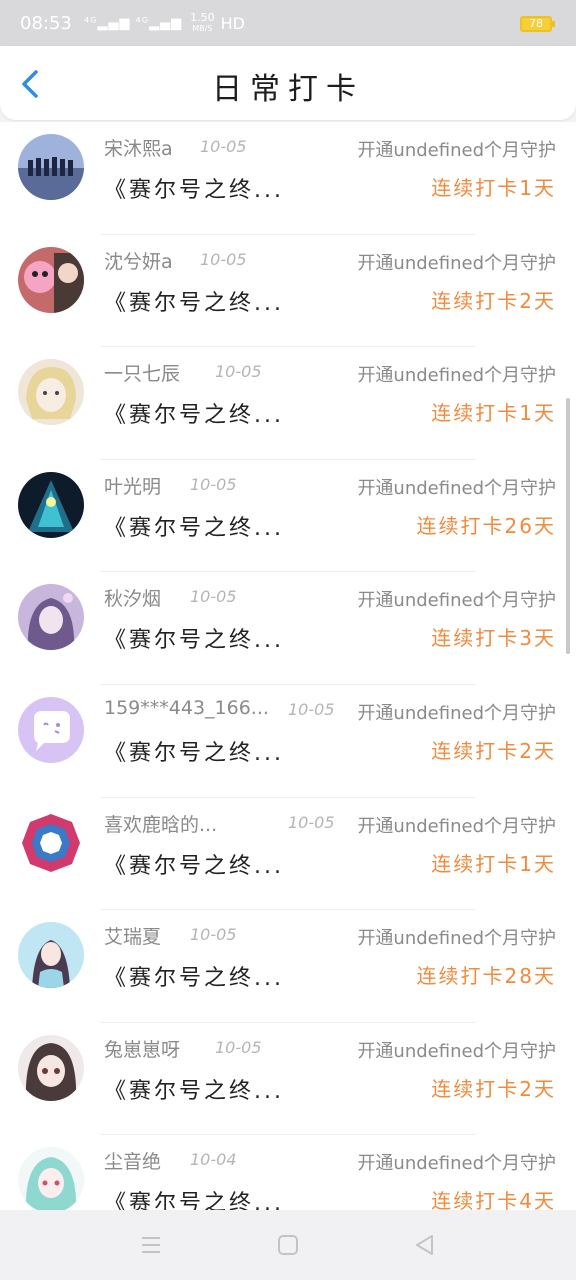 This screenshot has height=1280, width=576. I want to click on network-speed-unit: MB/S, so click(202, 28).